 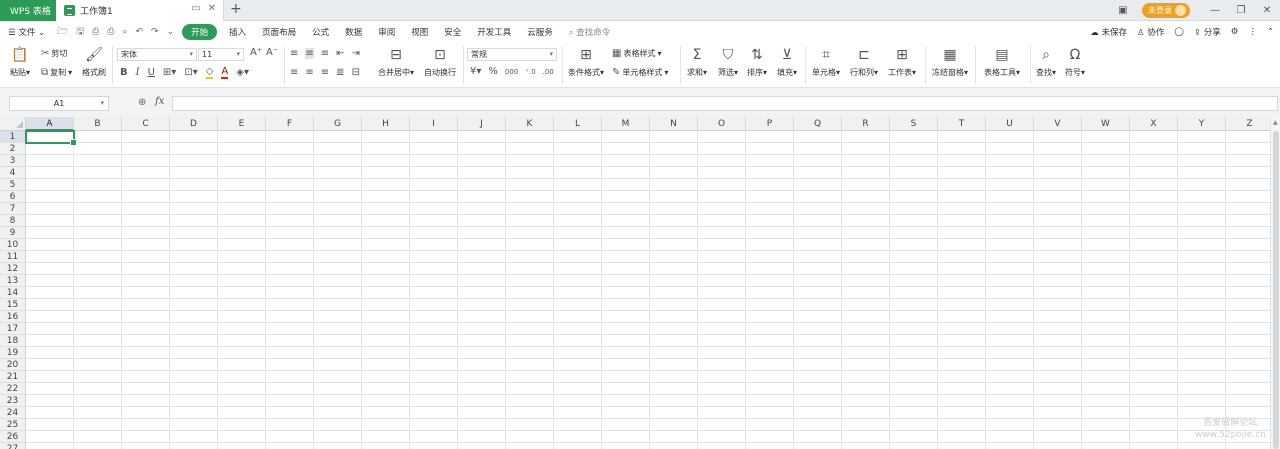 What do you see at coordinates (1002, 62) in the screenshot?
I see `table-tools-button: ▤ 表格工具▾` at bounding box center [1002, 62].